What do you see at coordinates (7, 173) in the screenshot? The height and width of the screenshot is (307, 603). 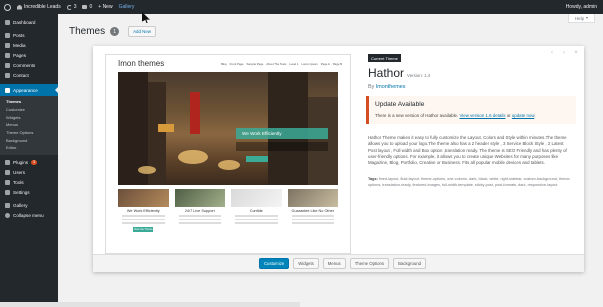 I see `users-icon` at bounding box center [7, 173].